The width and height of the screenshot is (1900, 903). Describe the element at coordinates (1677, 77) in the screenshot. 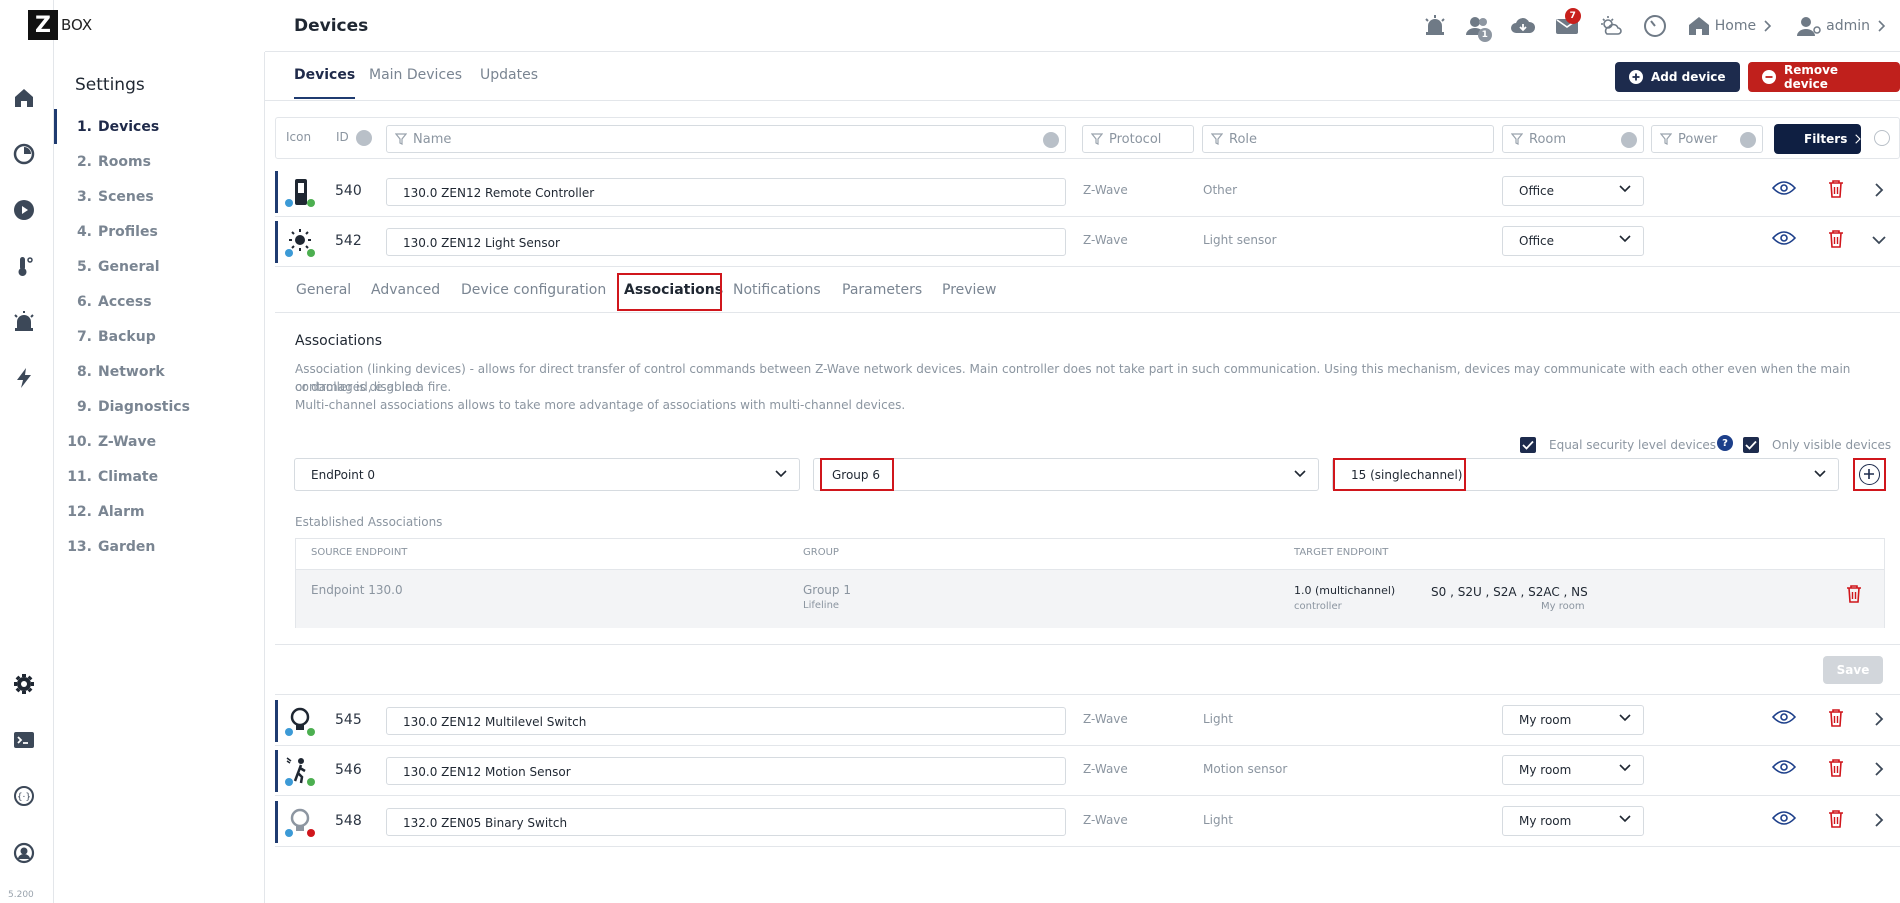

I see `add-device-button: Add device` at that location.